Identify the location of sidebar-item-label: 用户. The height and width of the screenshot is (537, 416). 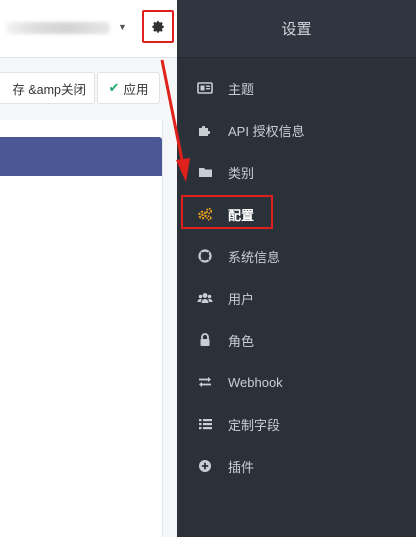
(241, 299).